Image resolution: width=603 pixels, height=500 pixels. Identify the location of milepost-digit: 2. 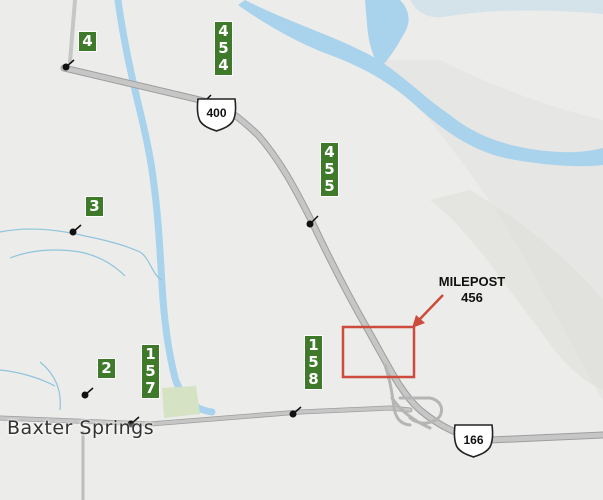
(106, 368).